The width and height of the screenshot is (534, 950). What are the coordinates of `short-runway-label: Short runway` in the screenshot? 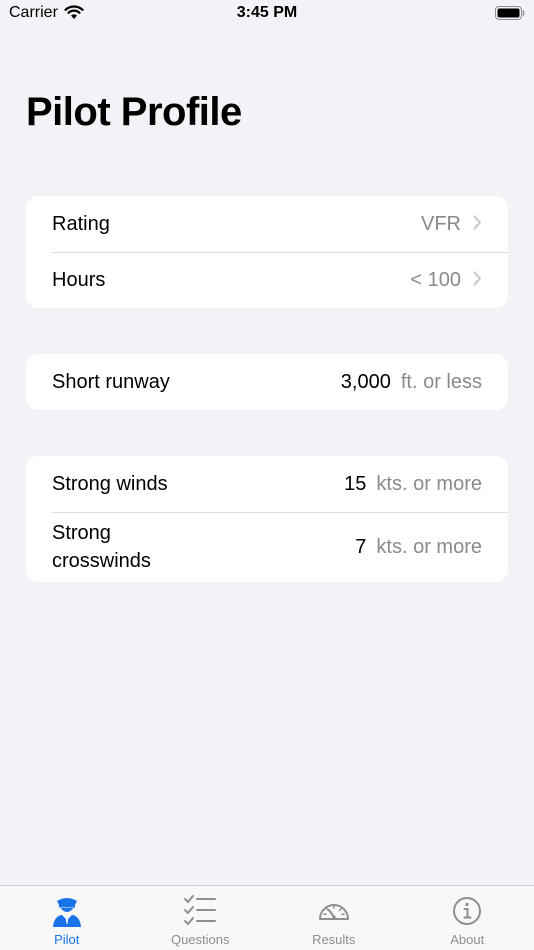 It's located at (111, 382).